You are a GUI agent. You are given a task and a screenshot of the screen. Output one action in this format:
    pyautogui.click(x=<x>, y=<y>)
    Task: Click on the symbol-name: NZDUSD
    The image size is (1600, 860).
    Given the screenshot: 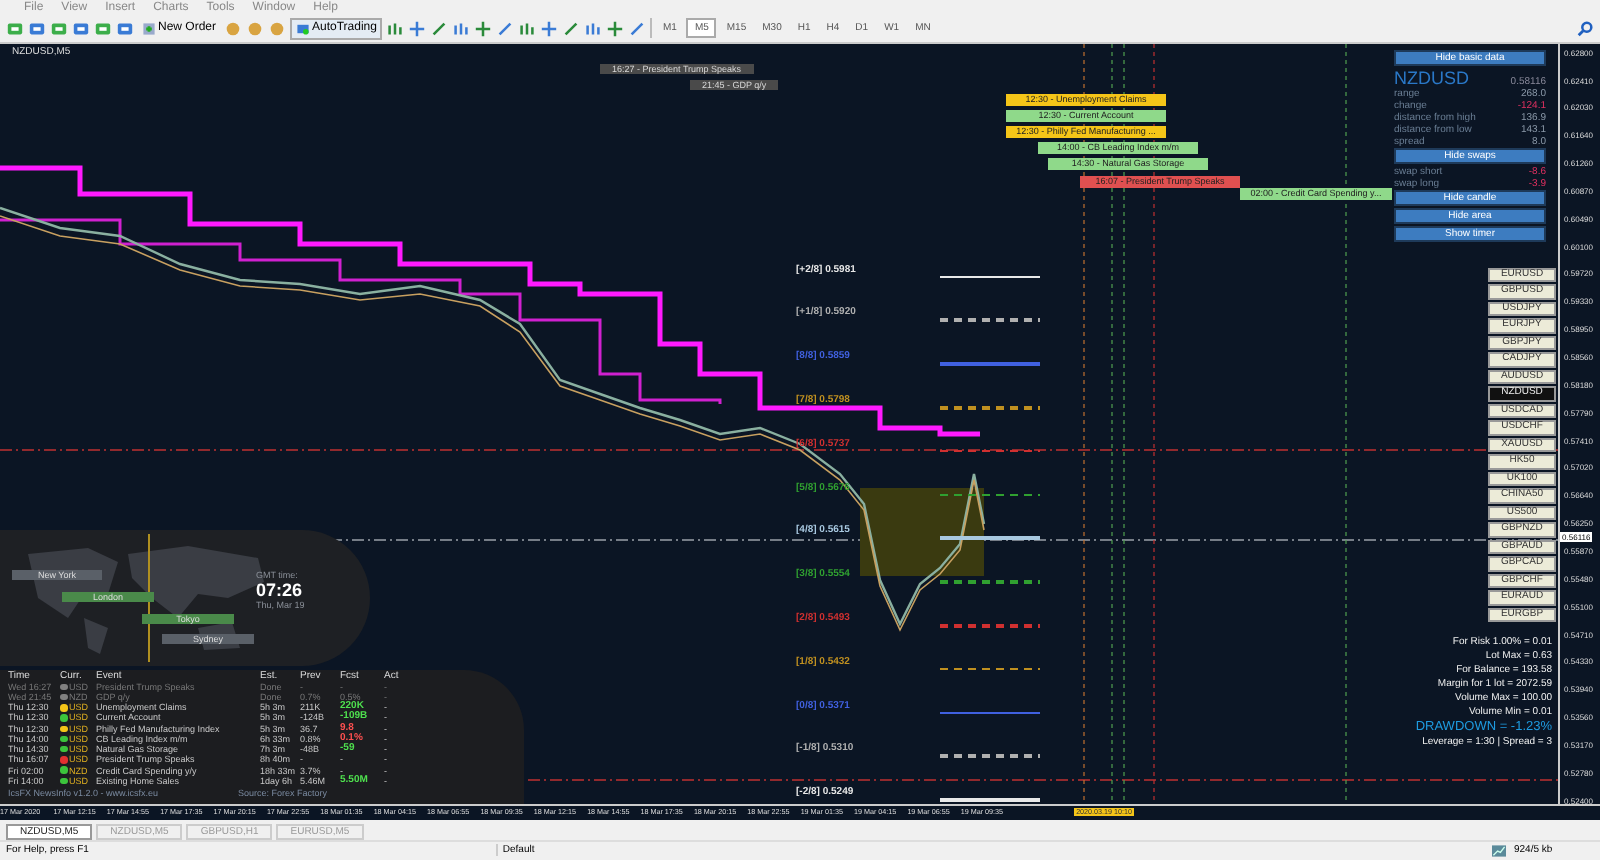 What is the action you would take?
    pyautogui.click(x=1431, y=77)
    